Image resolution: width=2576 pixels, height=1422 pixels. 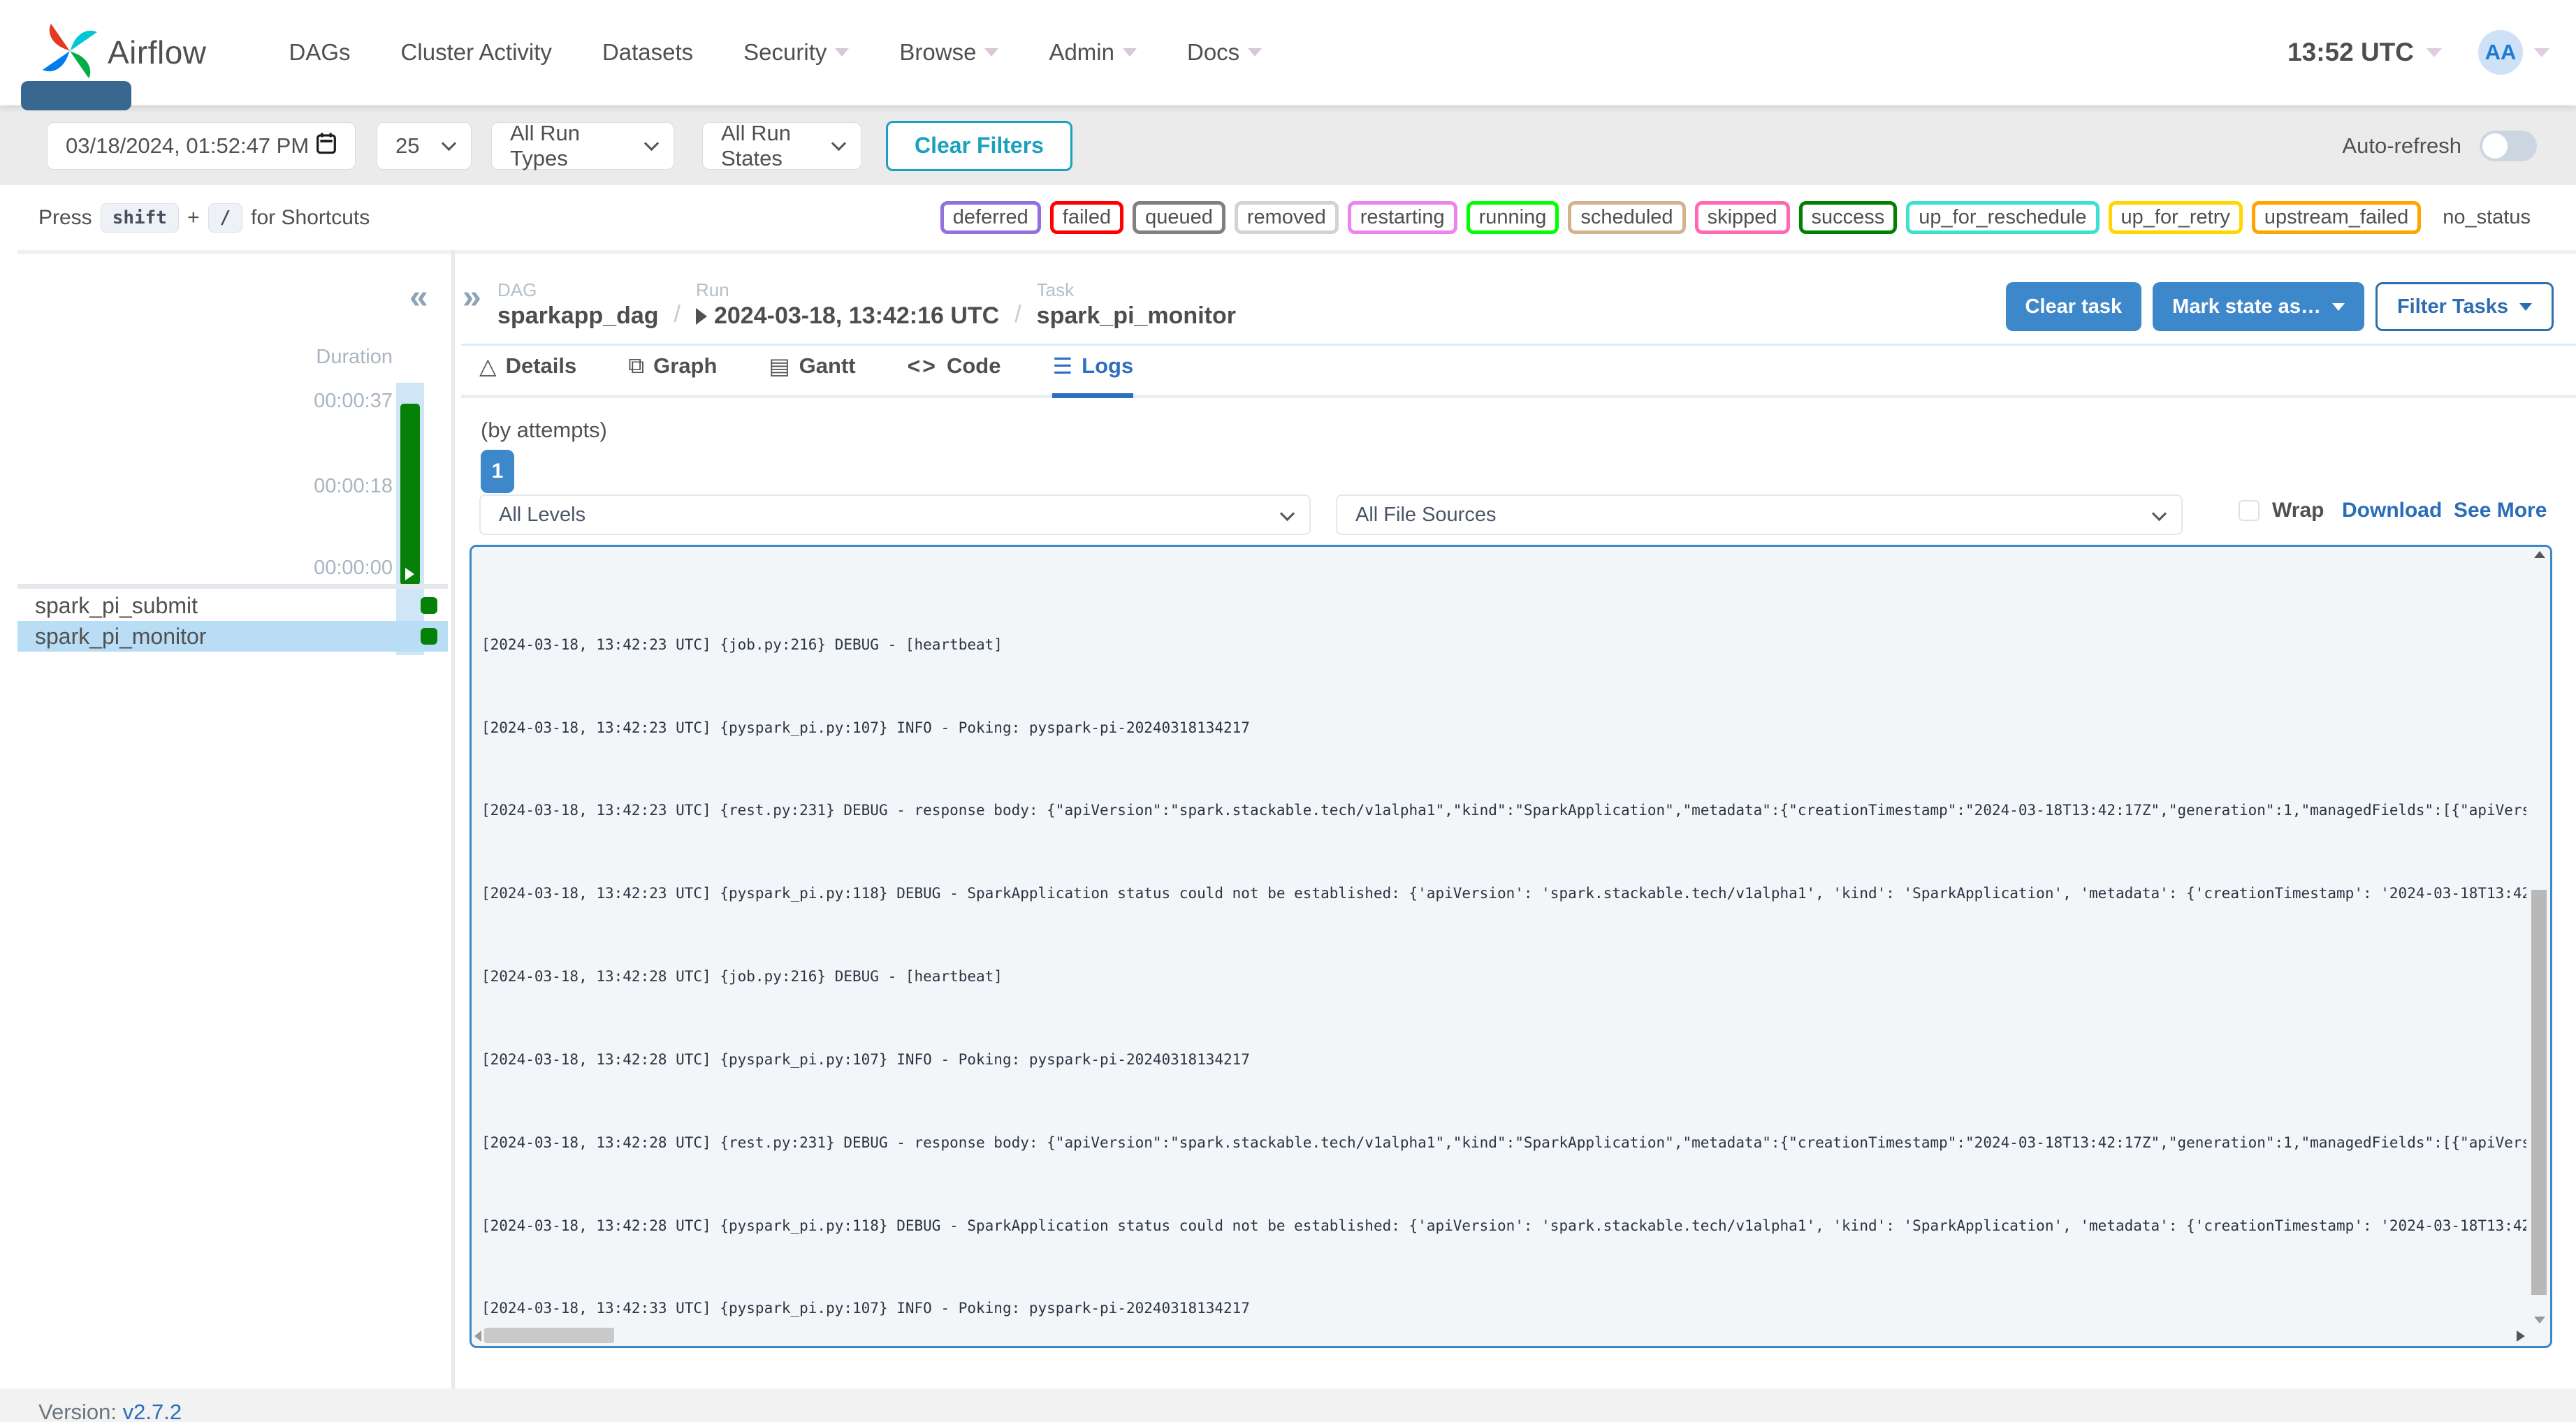 I want to click on utc-clock: 13:52 UTC, so click(x=2350, y=52).